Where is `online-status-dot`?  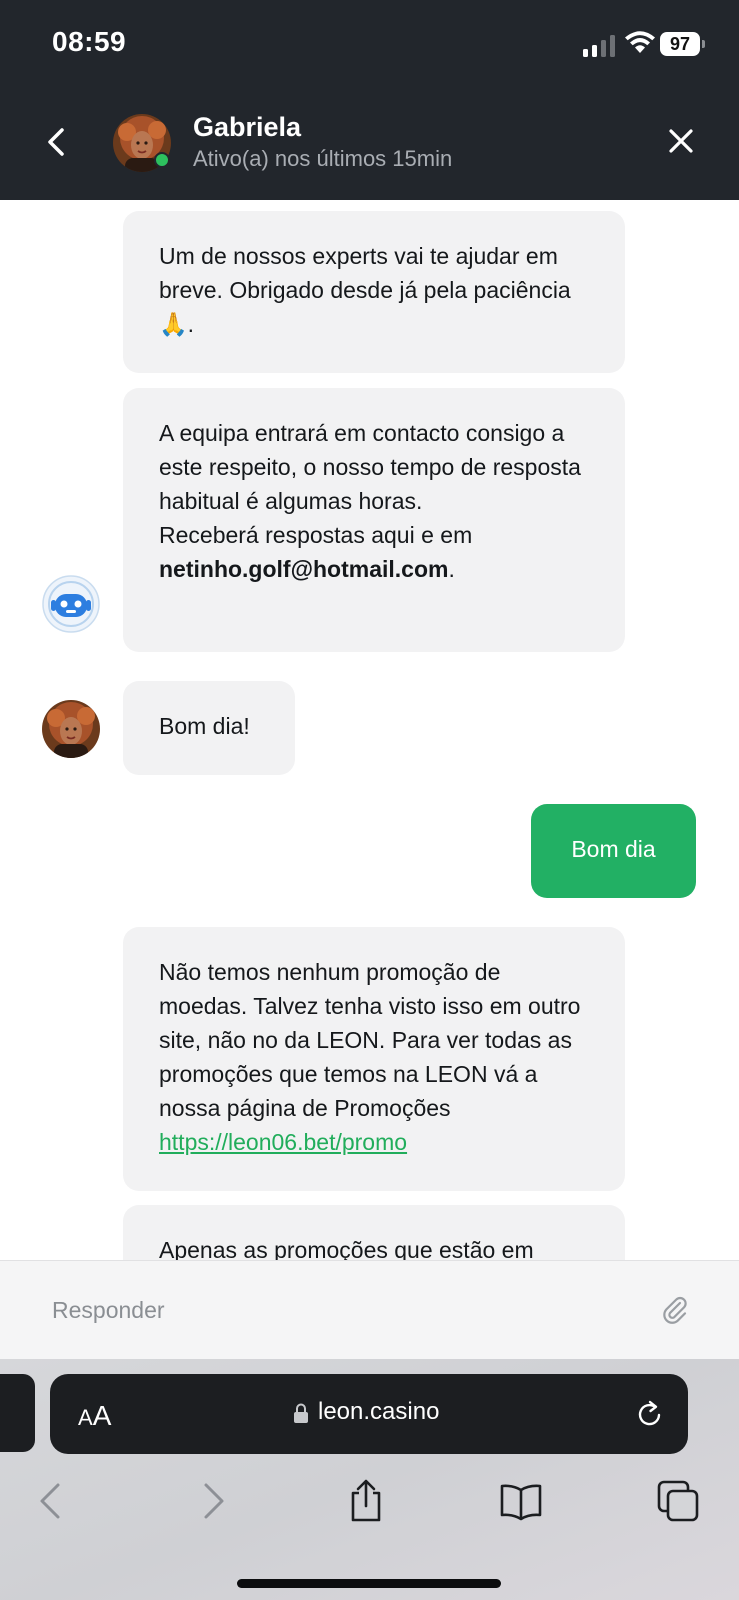 online-status-dot is located at coordinates (162, 160).